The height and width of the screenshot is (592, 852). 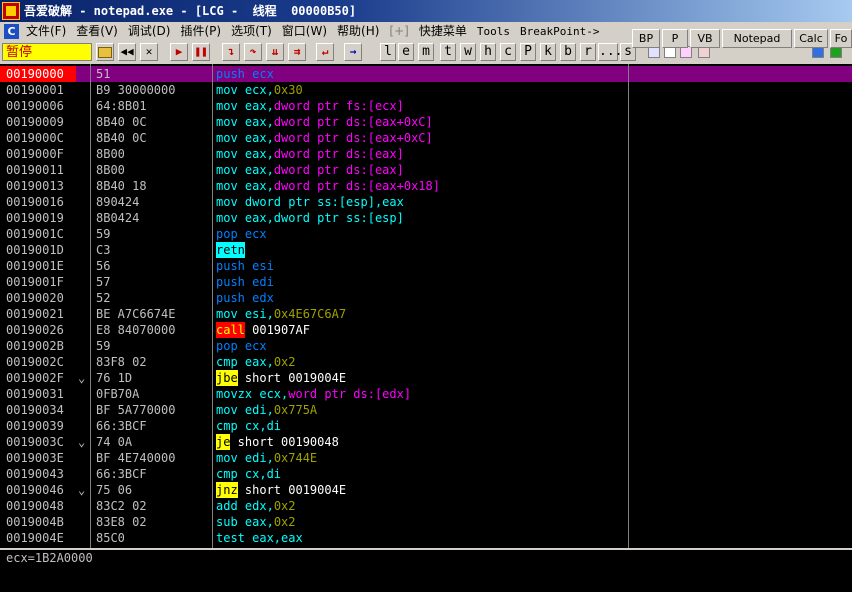 What do you see at coordinates (426, 346) in the screenshot?
I see `disasm-row: 0019002B 59 pop ecx` at bounding box center [426, 346].